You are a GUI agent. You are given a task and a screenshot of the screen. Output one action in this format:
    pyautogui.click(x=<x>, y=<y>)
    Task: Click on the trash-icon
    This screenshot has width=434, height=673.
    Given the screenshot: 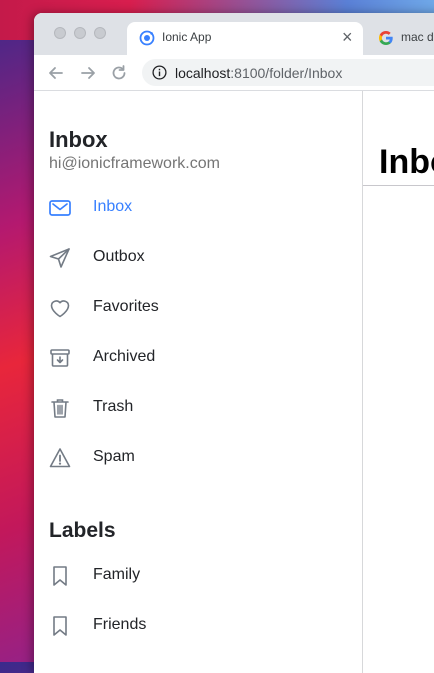 What is the action you would take?
    pyautogui.click(x=60, y=408)
    